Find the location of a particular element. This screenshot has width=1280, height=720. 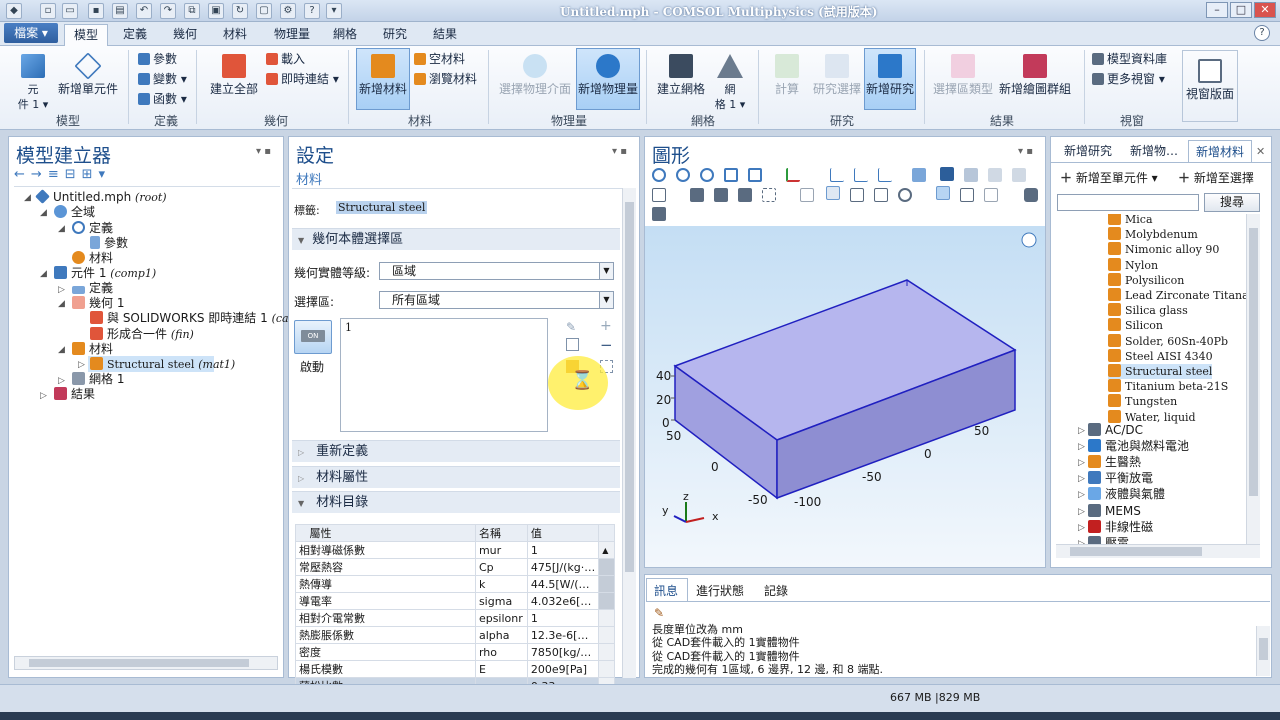

parameters-button: 參數 is located at coordinates (157, 59).